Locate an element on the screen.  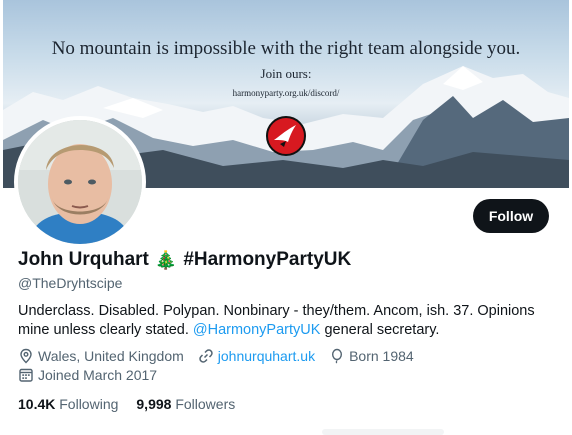
birthday-item: Born 1984 is located at coordinates (371, 356).